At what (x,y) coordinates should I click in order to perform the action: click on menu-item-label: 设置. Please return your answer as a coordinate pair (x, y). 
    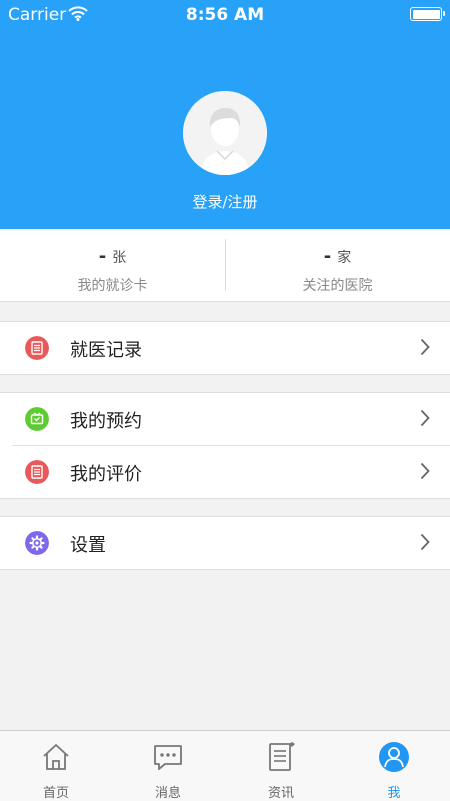
    Looking at the image, I should click on (88, 545).